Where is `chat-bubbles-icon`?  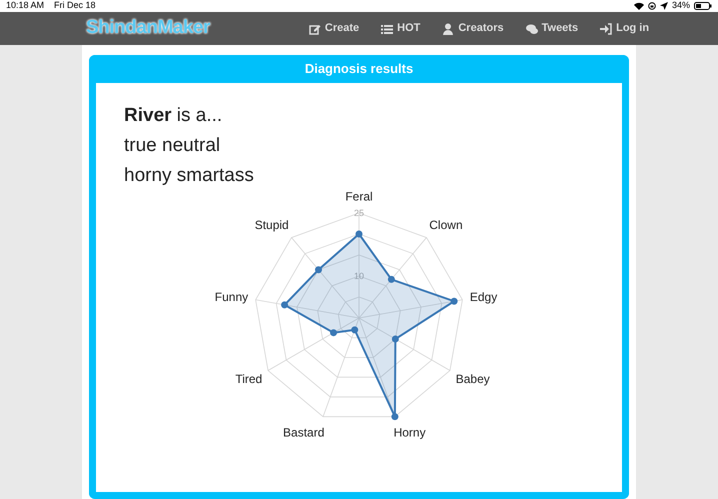
chat-bubbles-icon is located at coordinates (532, 28).